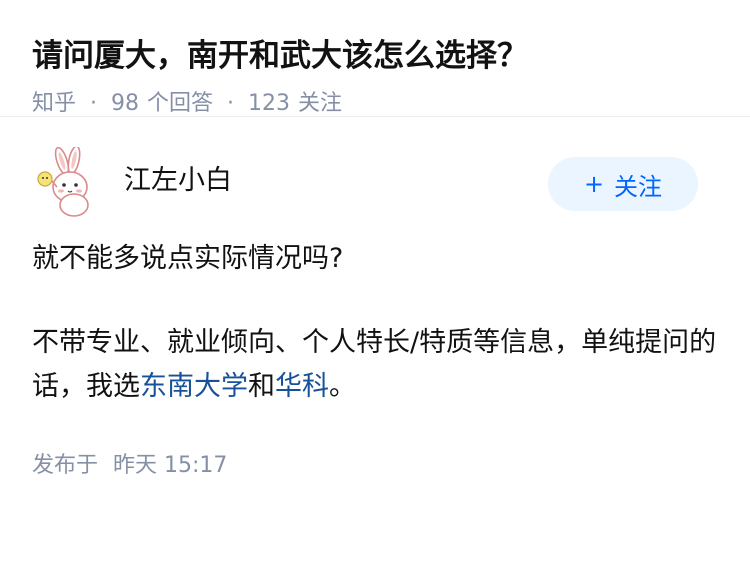  Describe the element at coordinates (342, 386) in the screenshot. I see `answer-text: 。` at that location.